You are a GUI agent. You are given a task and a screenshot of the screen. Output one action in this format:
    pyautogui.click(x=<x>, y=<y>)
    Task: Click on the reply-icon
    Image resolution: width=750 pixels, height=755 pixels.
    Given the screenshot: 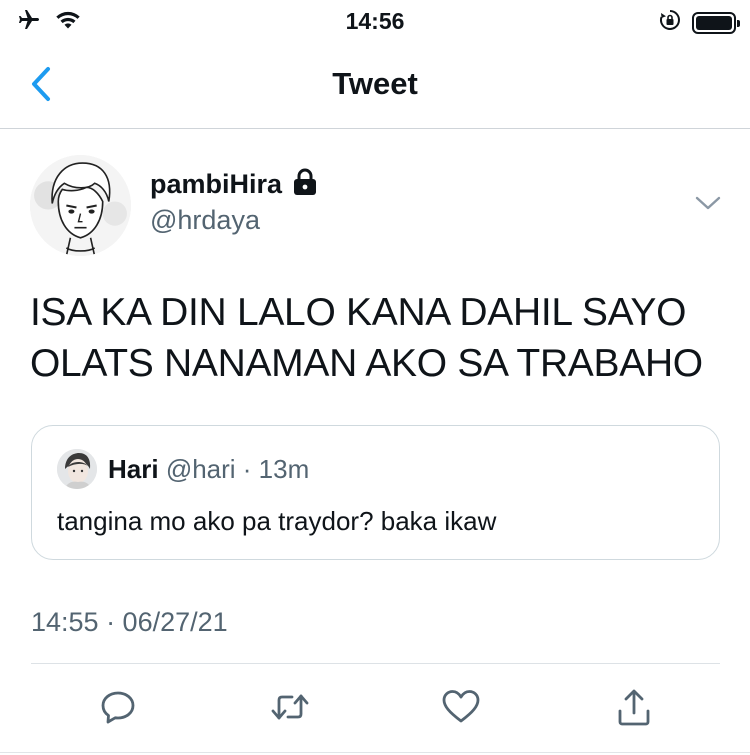 What is the action you would take?
    pyautogui.click(x=118, y=707)
    